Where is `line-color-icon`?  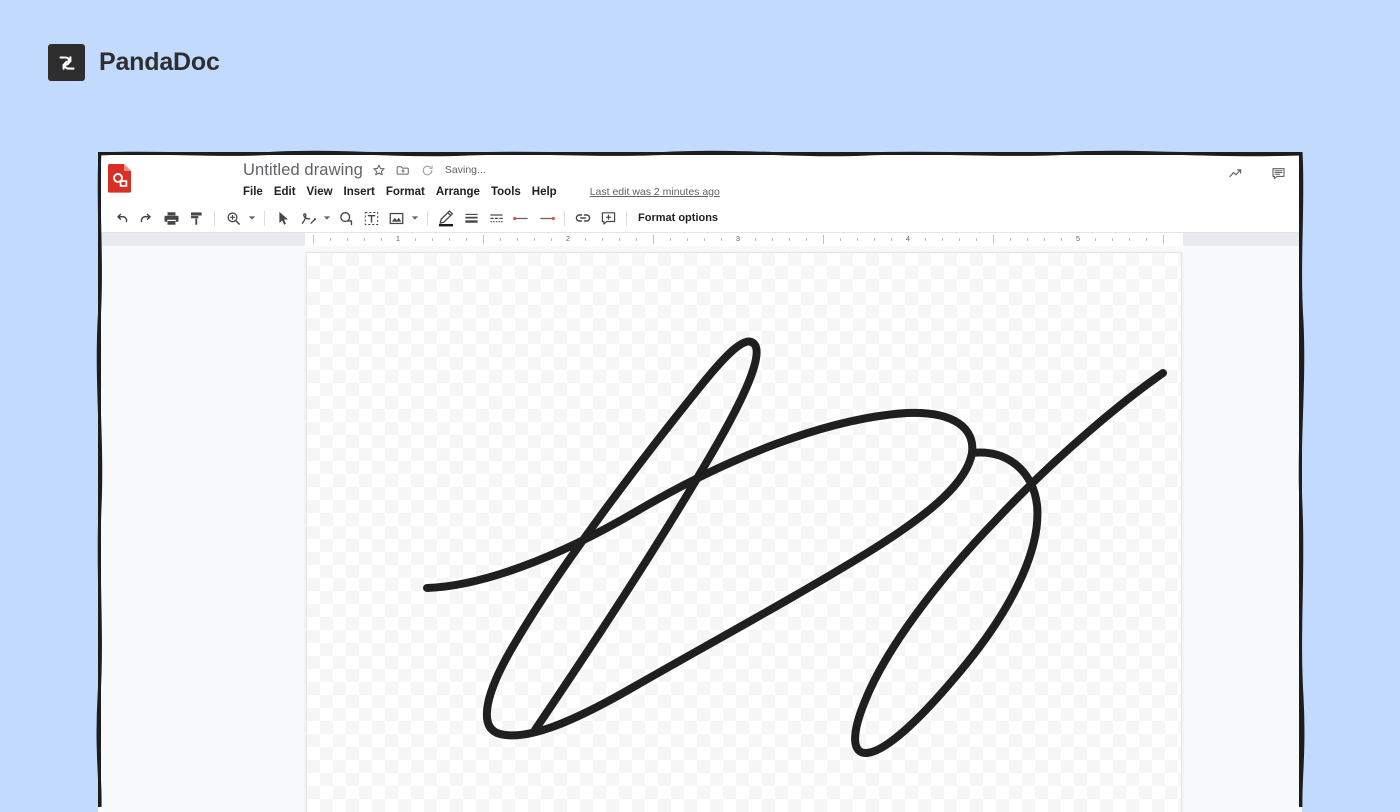
line-color-icon is located at coordinates (446, 218).